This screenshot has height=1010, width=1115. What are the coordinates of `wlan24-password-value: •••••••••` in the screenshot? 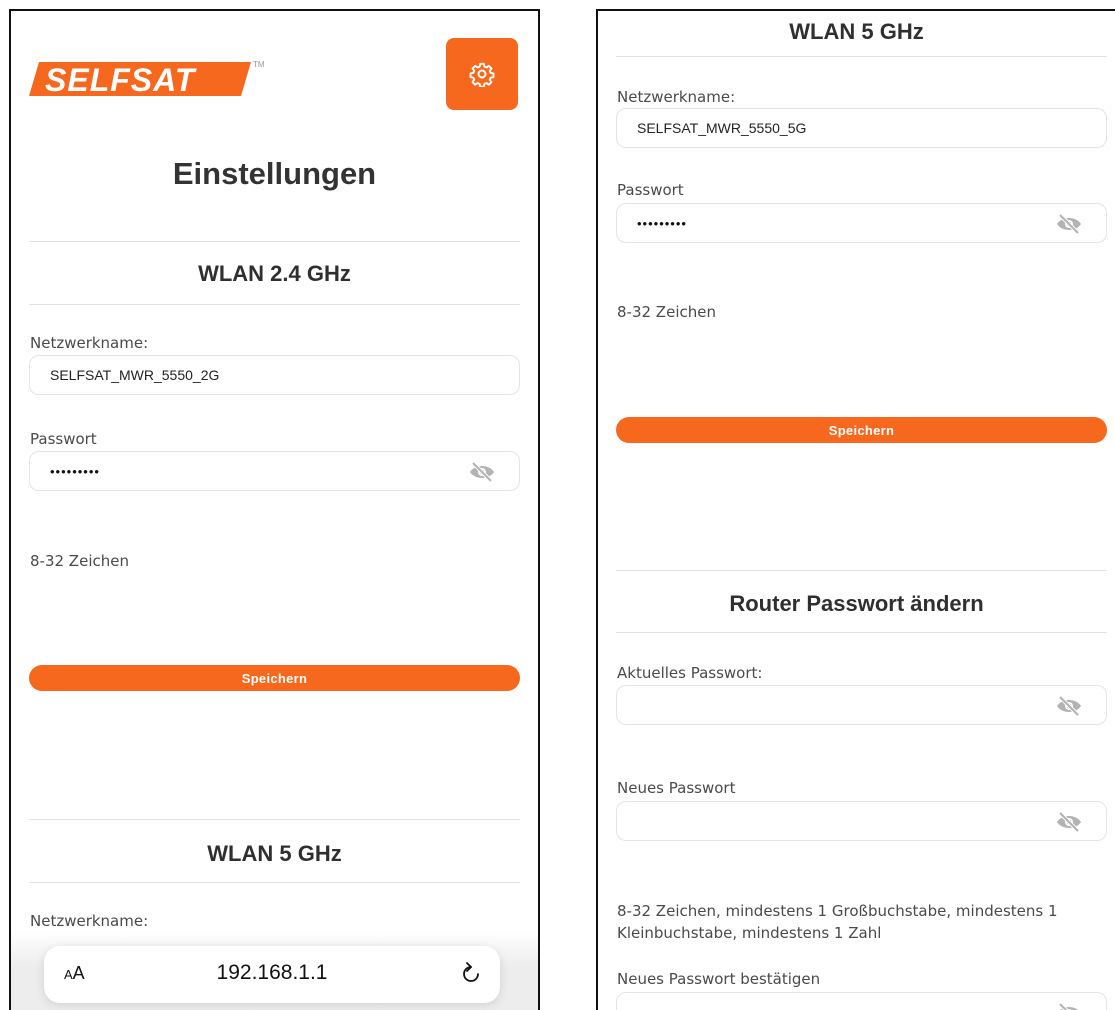 It's located at (75, 471).